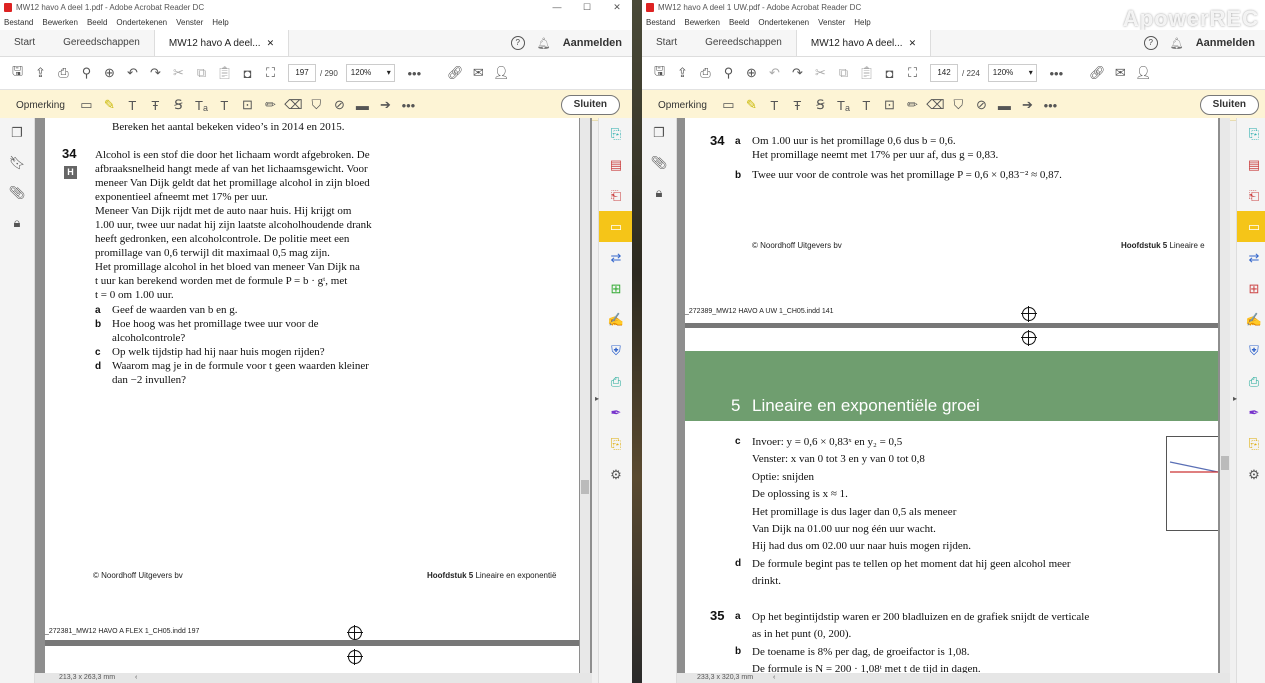 This screenshot has height=683, width=1265. I want to click on menu-venster: Venster, so click(189, 22).